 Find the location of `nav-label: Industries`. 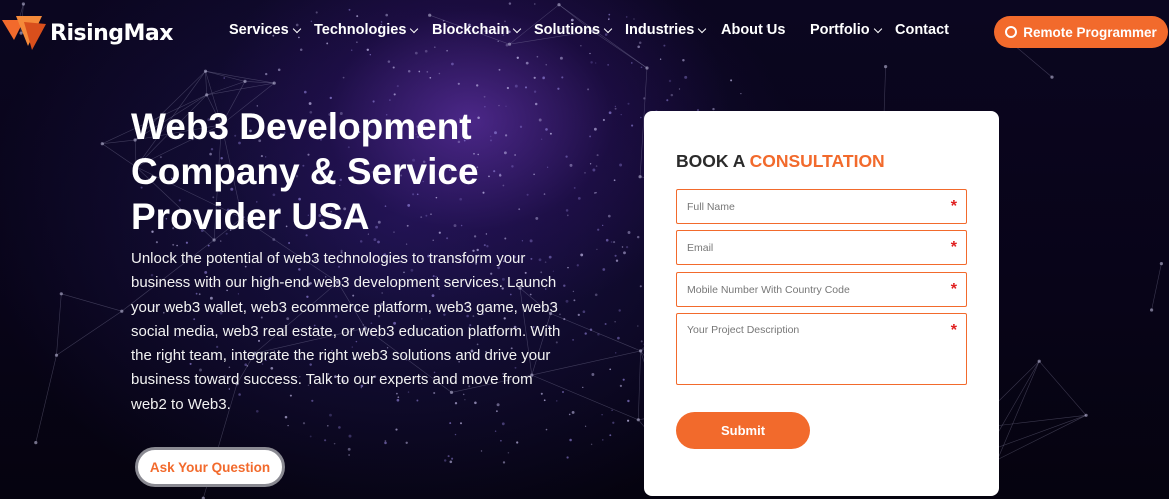

nav-label: Industries is located at coordinates (660, 30).